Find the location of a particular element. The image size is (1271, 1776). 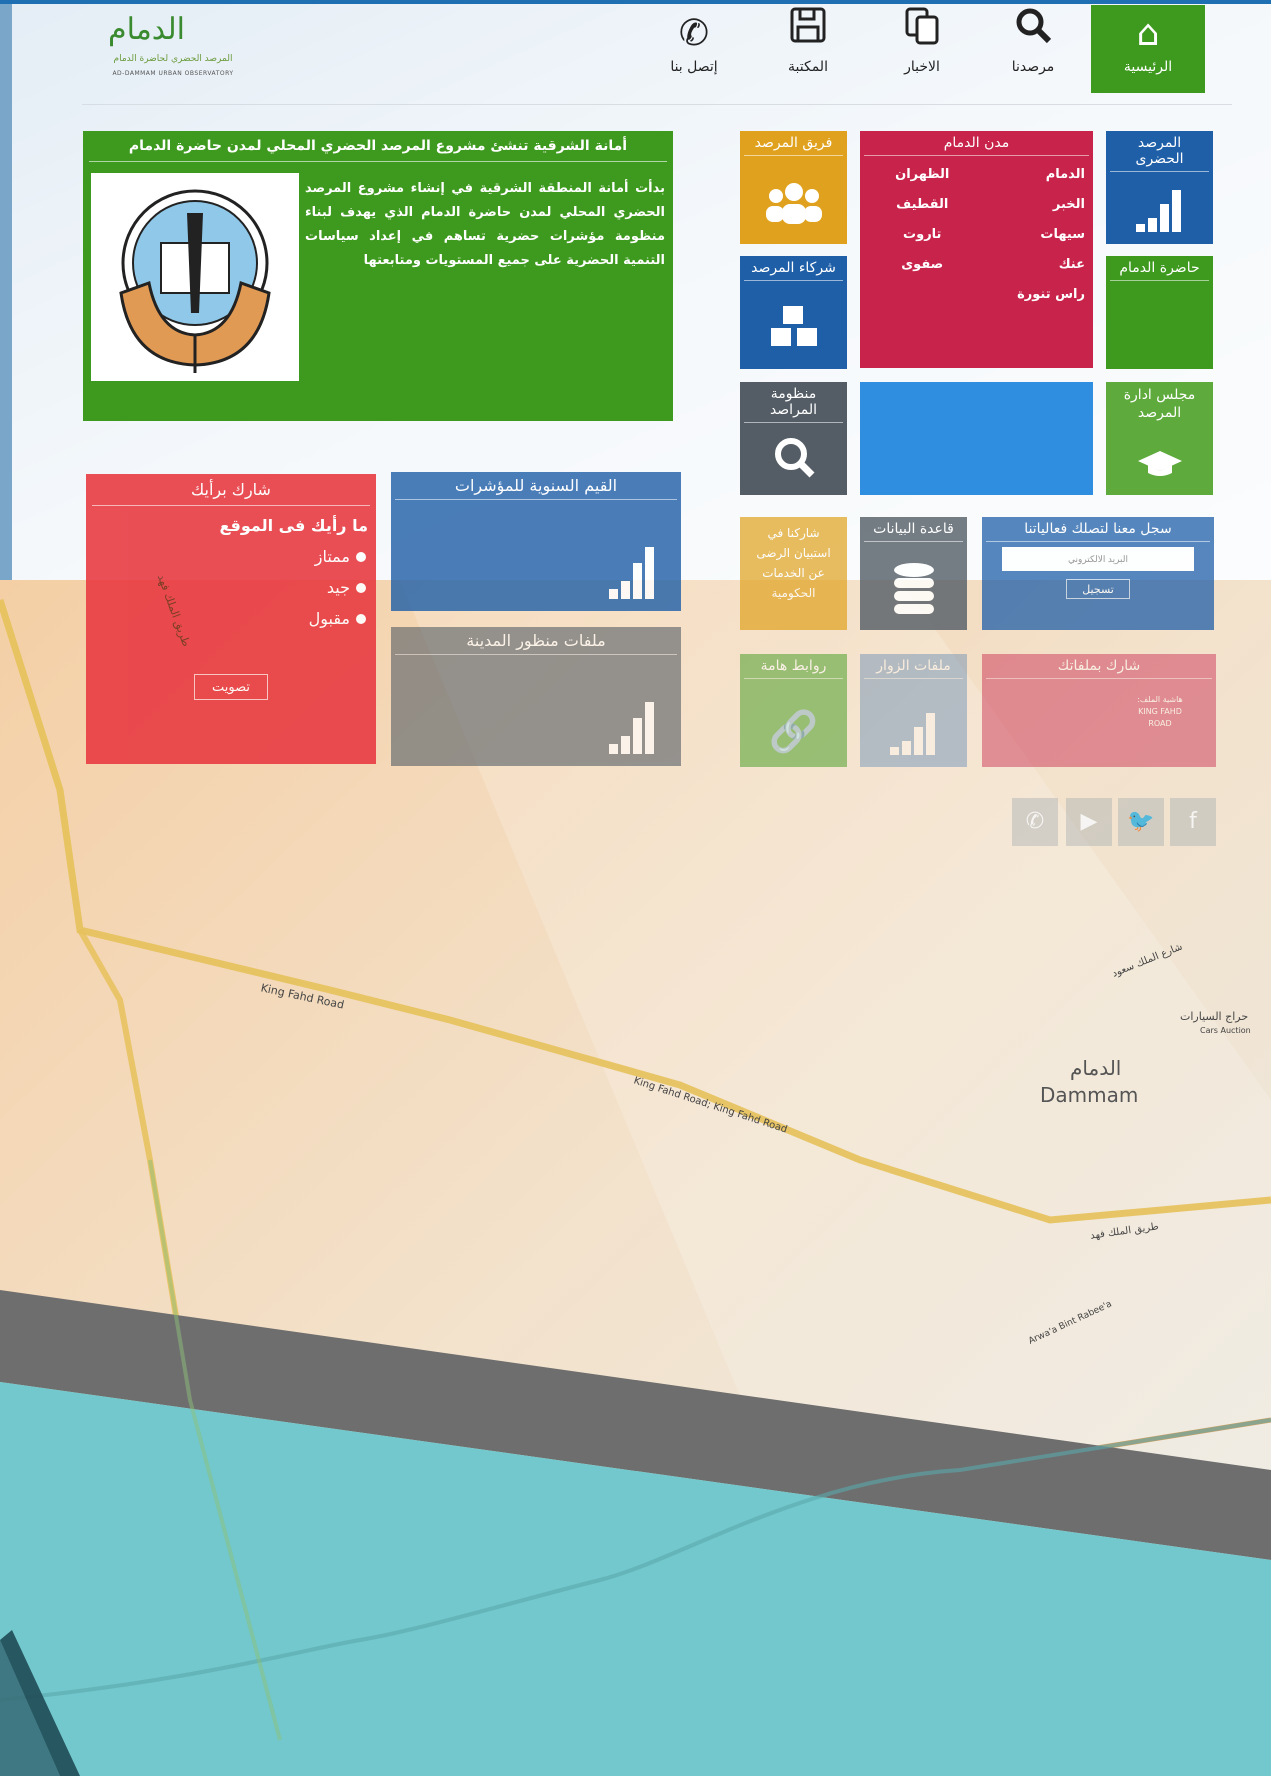

cubes-icon is located at coordinates (793, 330).